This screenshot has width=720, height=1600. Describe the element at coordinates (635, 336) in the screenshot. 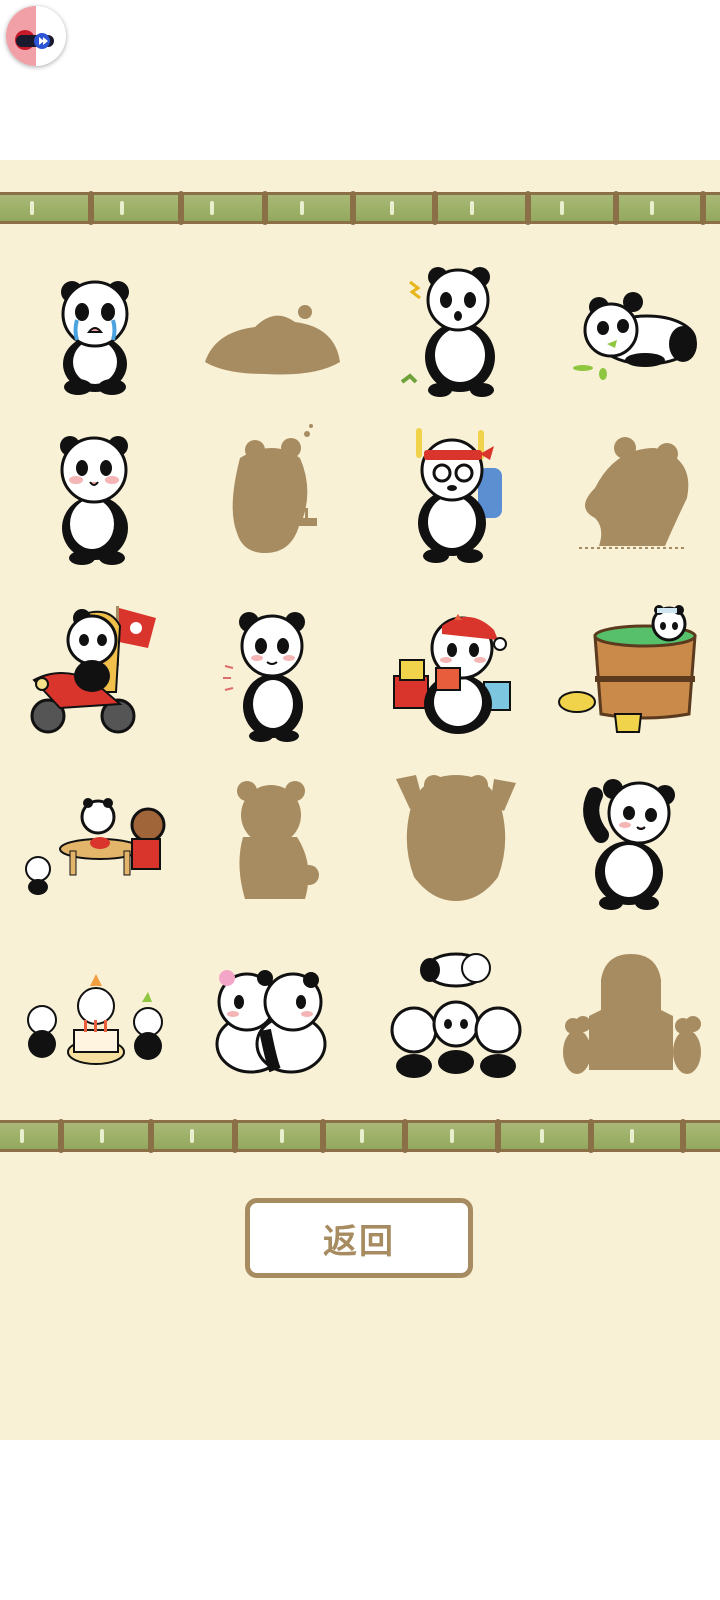

I see `lying-panda-icon` at that location.